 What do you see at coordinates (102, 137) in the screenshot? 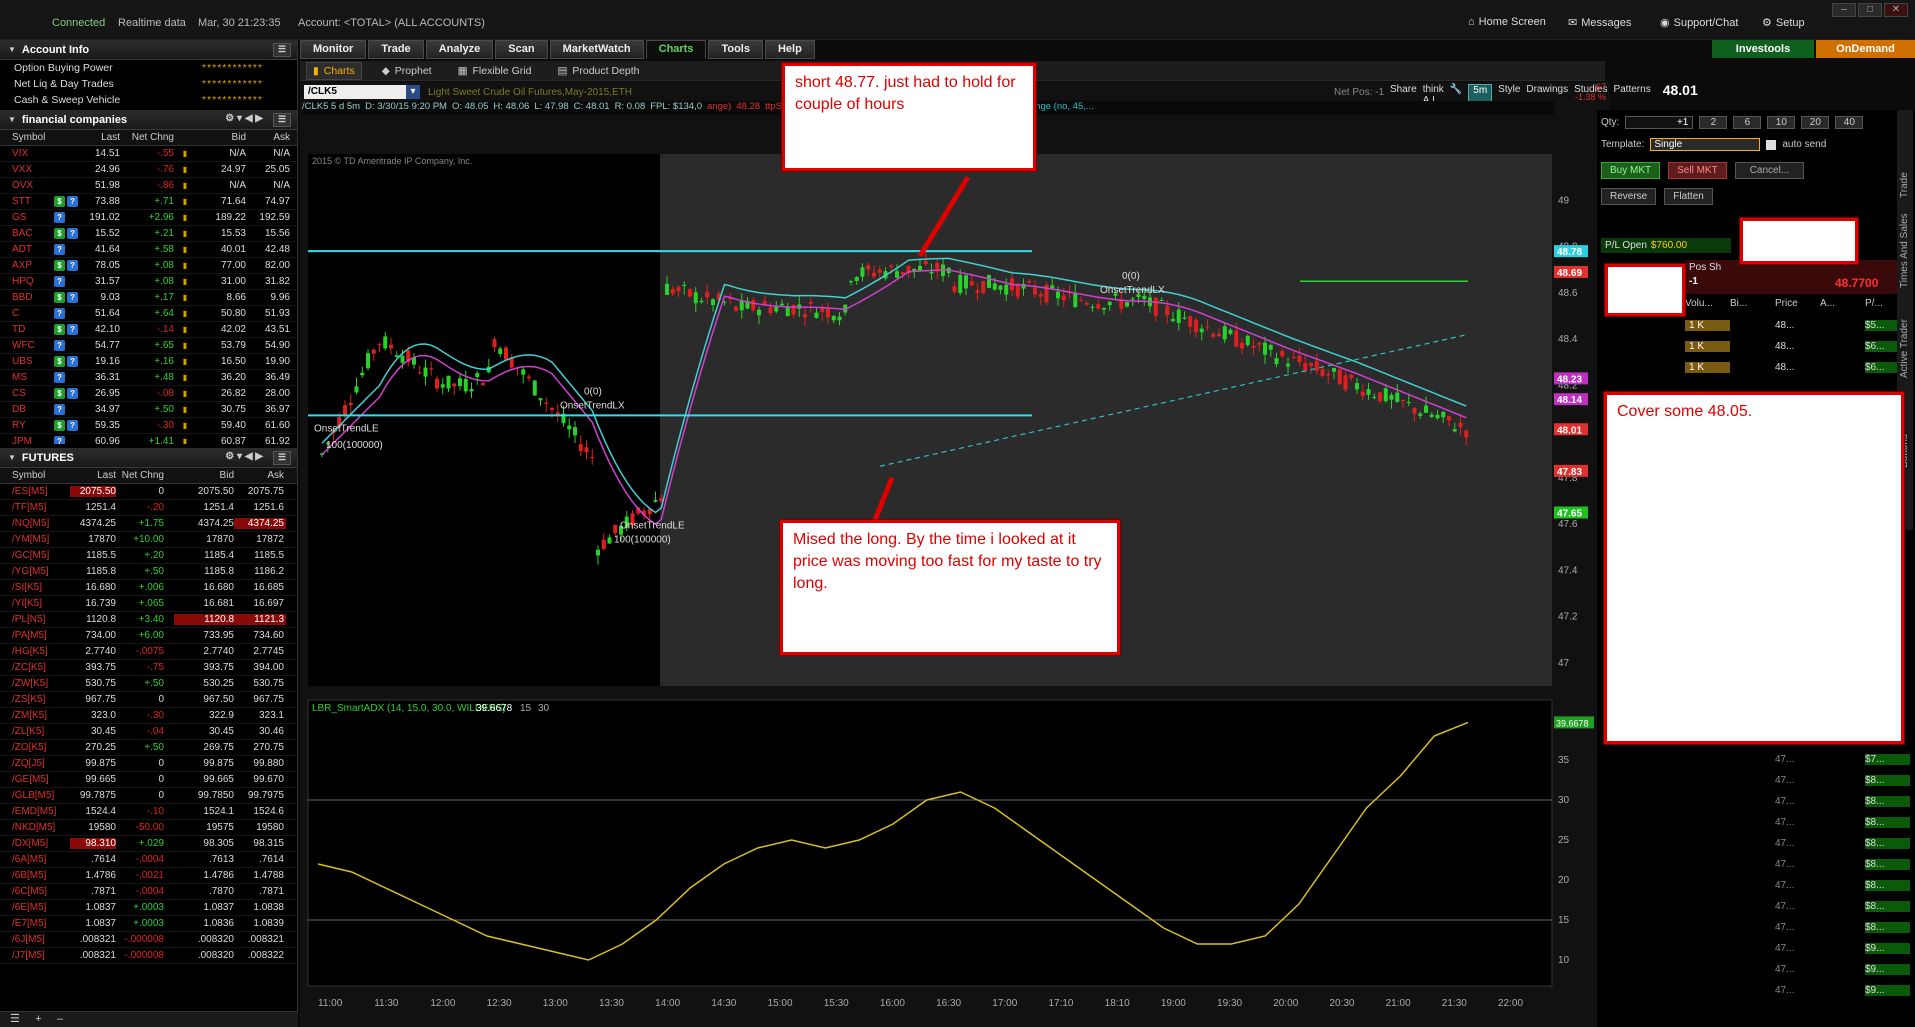
I see `col-last: Last` at bounding box center [102, 137].